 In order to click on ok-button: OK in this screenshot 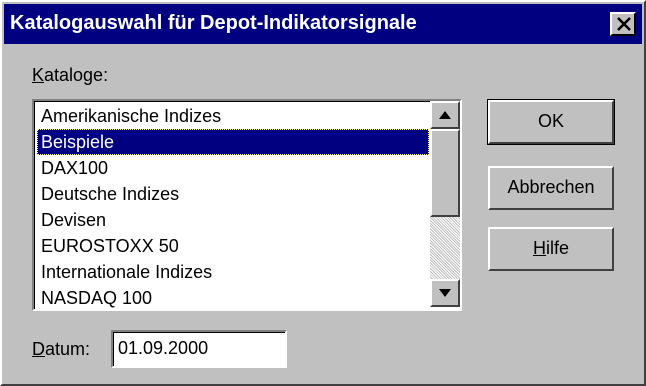, I will do `click(551, 122)`.